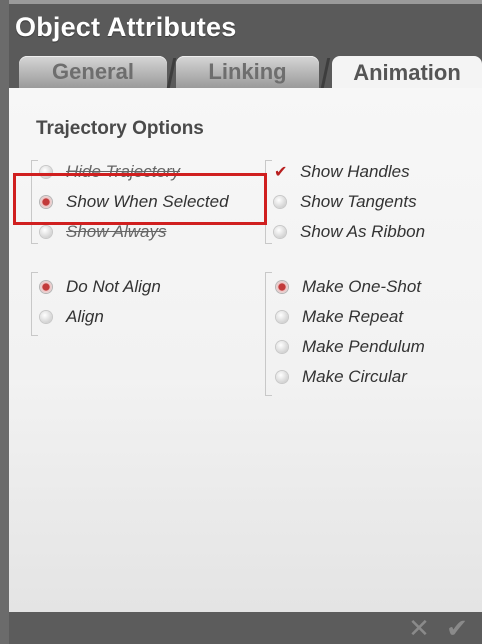 The width and height of the screenshot is (482, 644). What do you see at coordinates (113, 286) in the screenshot?
I see `option-label: Do Not Align` at bounding box center [113, 286].